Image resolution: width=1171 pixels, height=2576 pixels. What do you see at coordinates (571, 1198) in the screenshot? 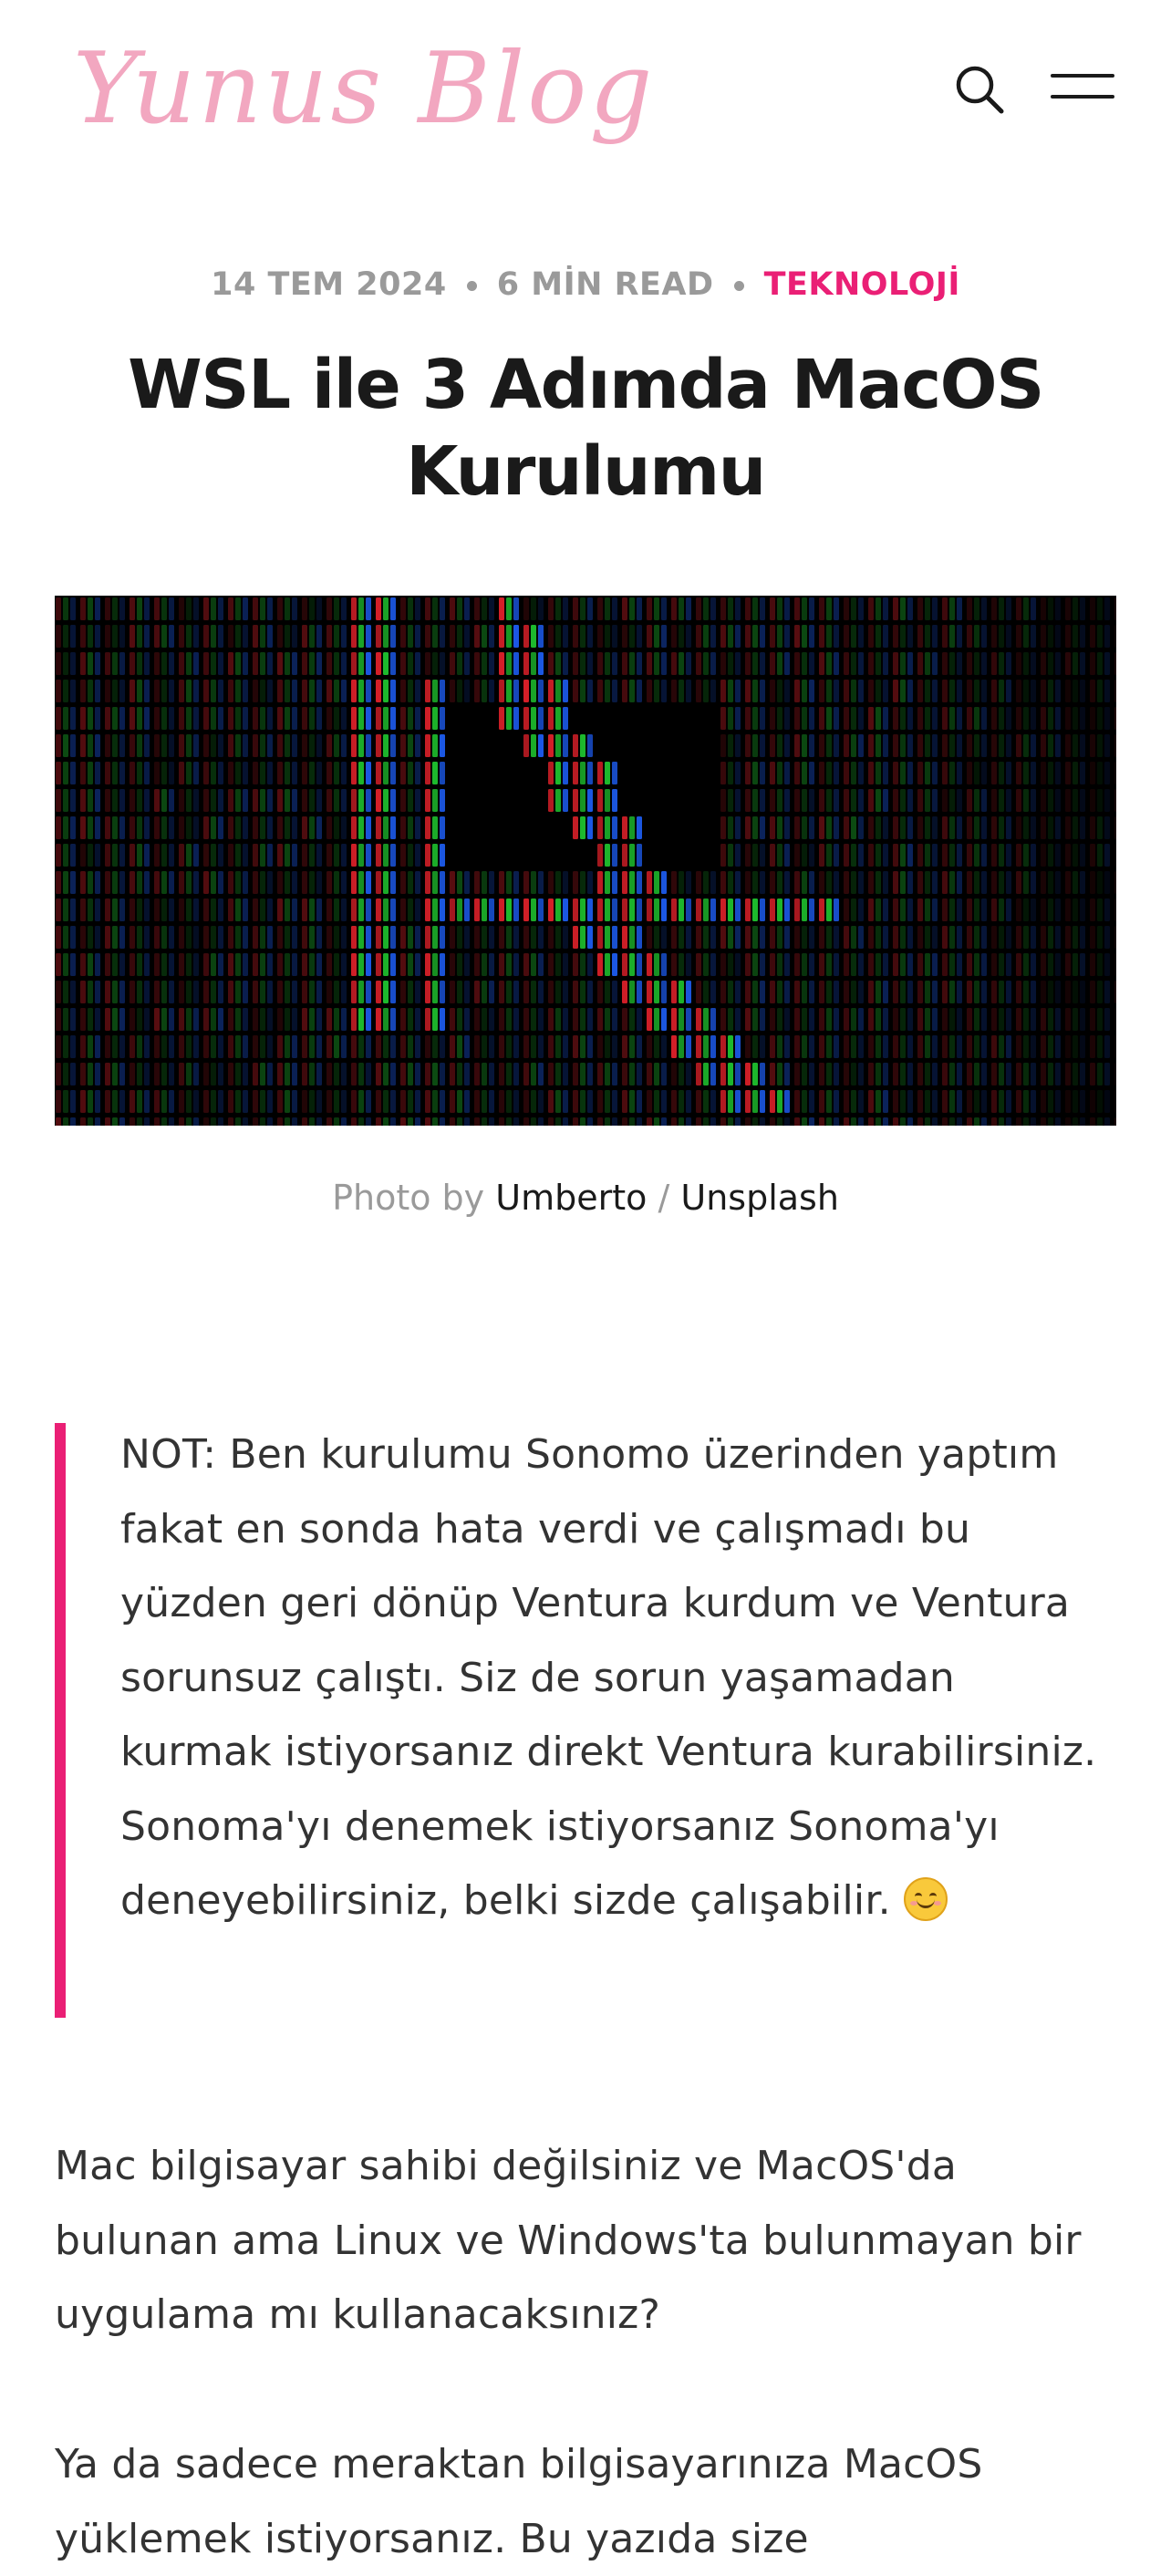
I see `photographer-link: Umberto` at bounding box center [571, 1198].